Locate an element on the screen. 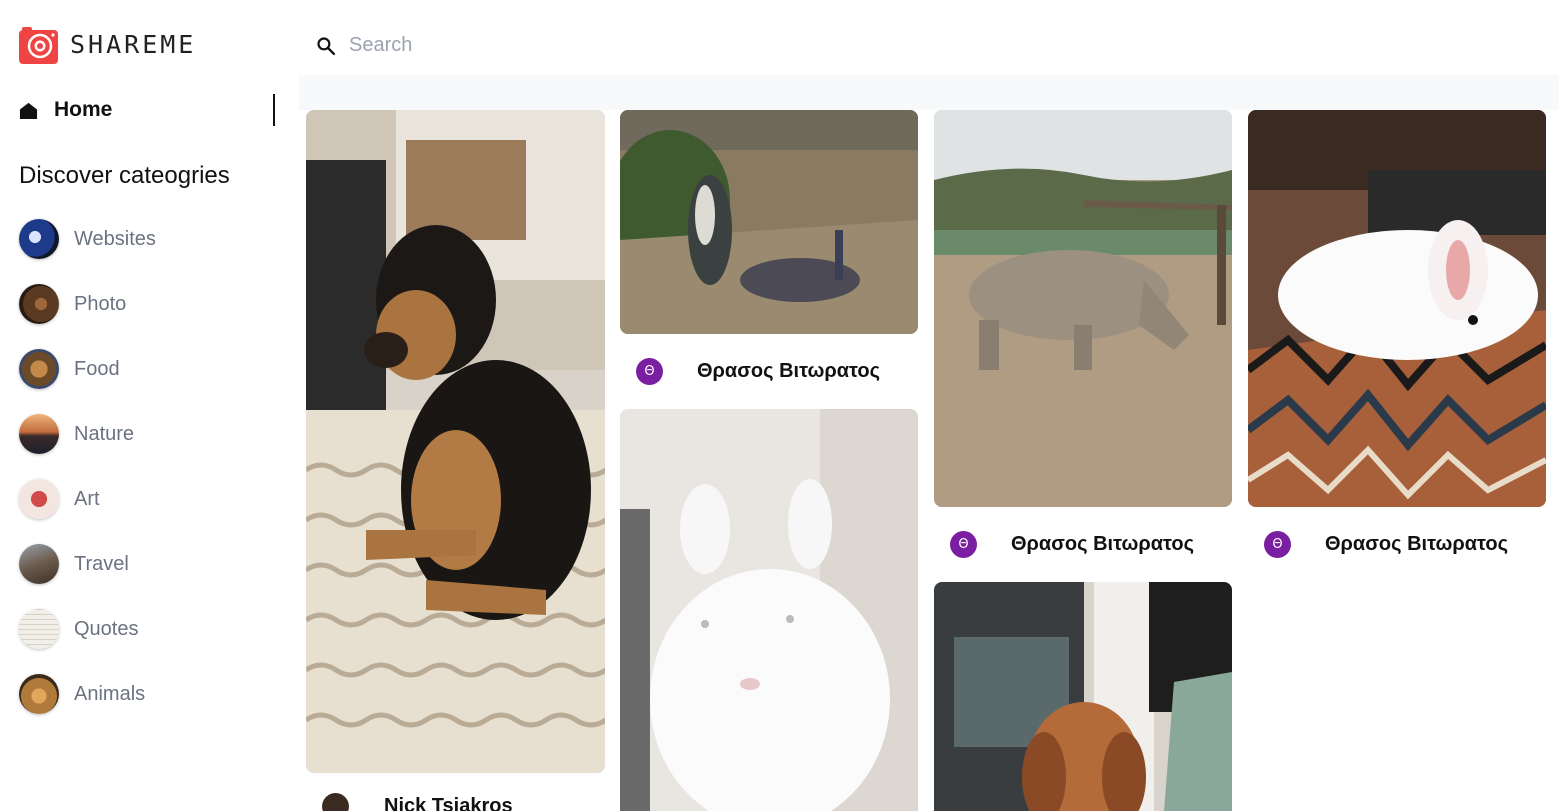 The height and width of the screenshot is (811, 1559). category-label: Nature is located at coordinates (104, 433).